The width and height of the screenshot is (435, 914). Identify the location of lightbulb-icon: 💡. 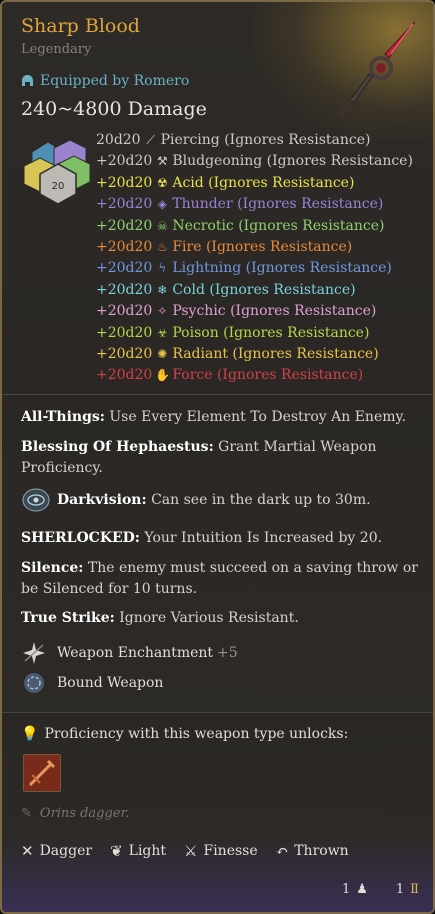
(30, 734).